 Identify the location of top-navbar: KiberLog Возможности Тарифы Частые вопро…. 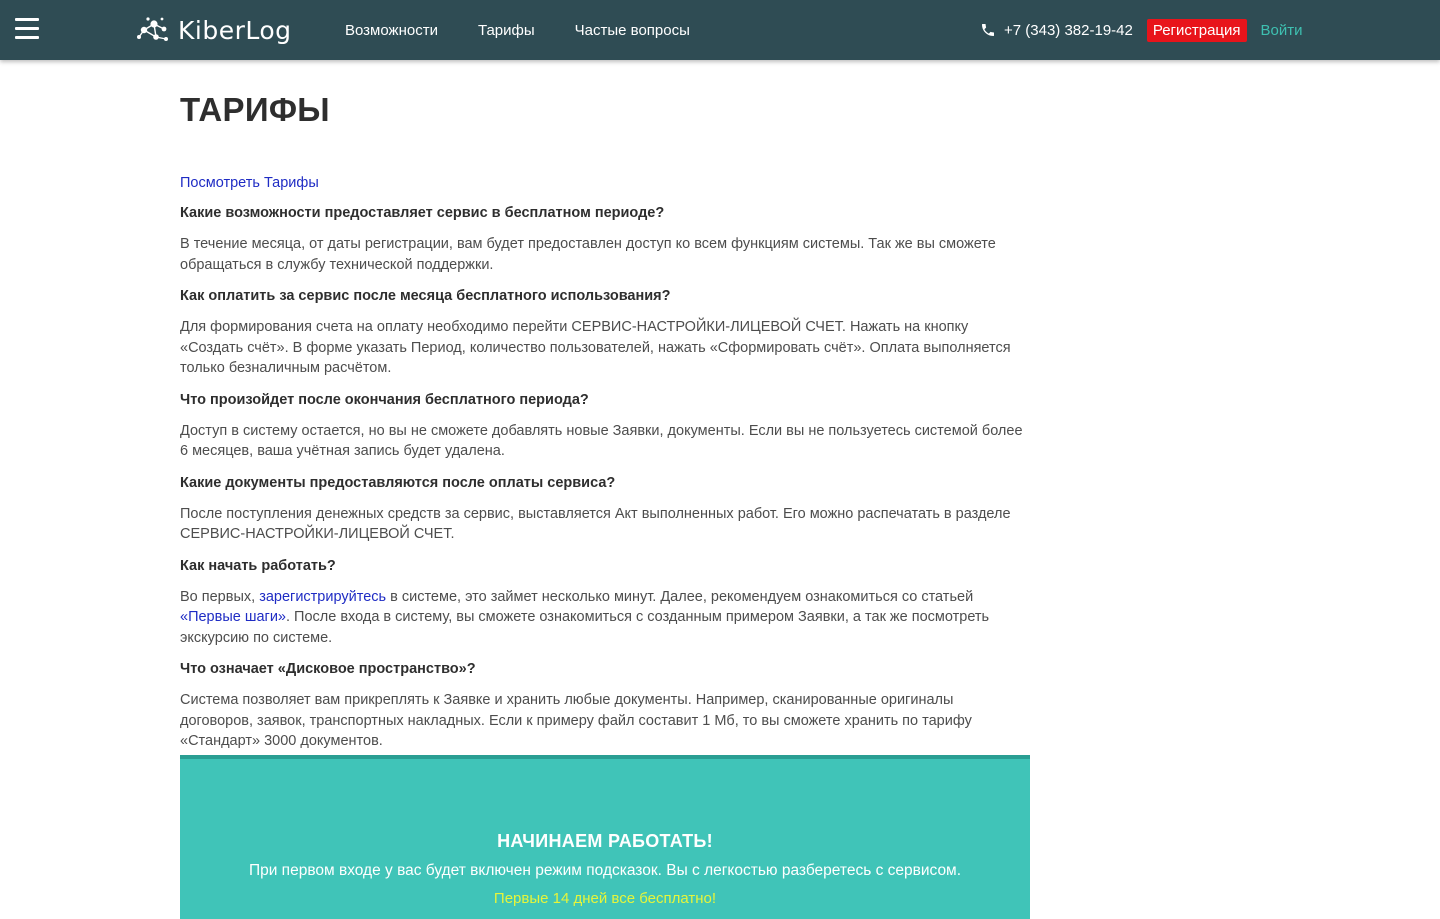
(720, 30).